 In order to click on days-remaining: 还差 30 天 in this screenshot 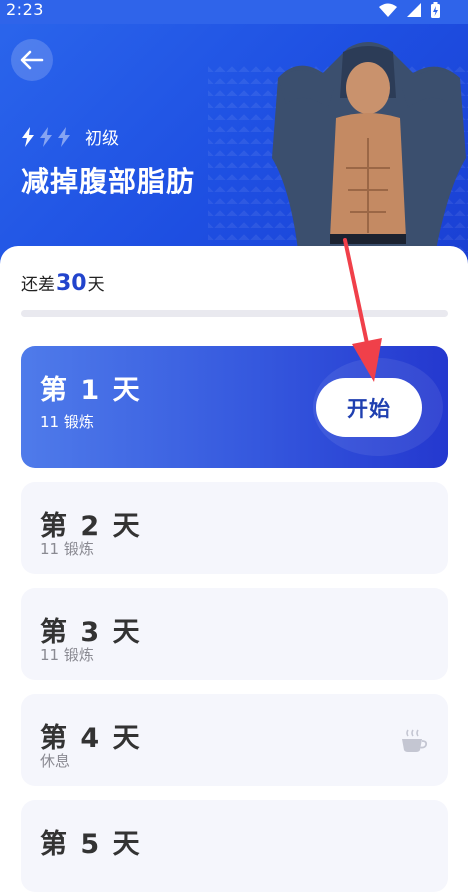, I will do `click(63, 283)`.